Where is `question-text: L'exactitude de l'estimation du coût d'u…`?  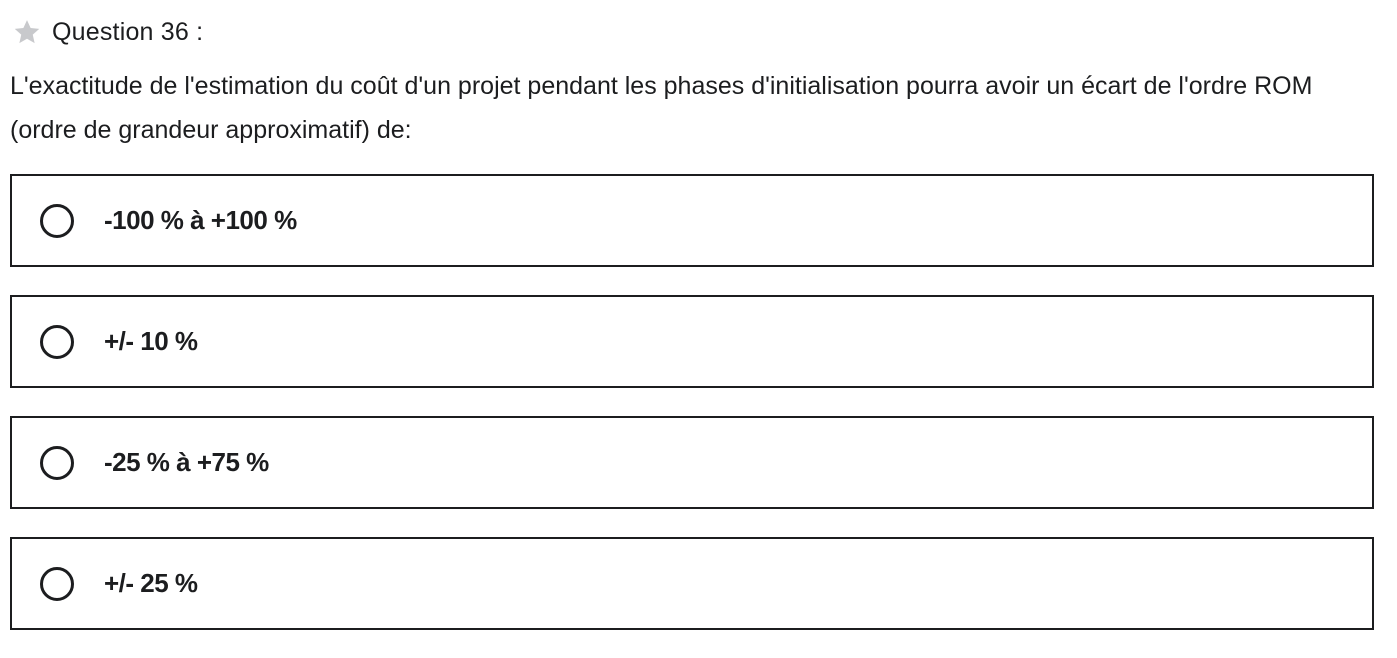 question-text: L'exactitude de l'estimation du coût d'u… is located at coordinates (661, 108).